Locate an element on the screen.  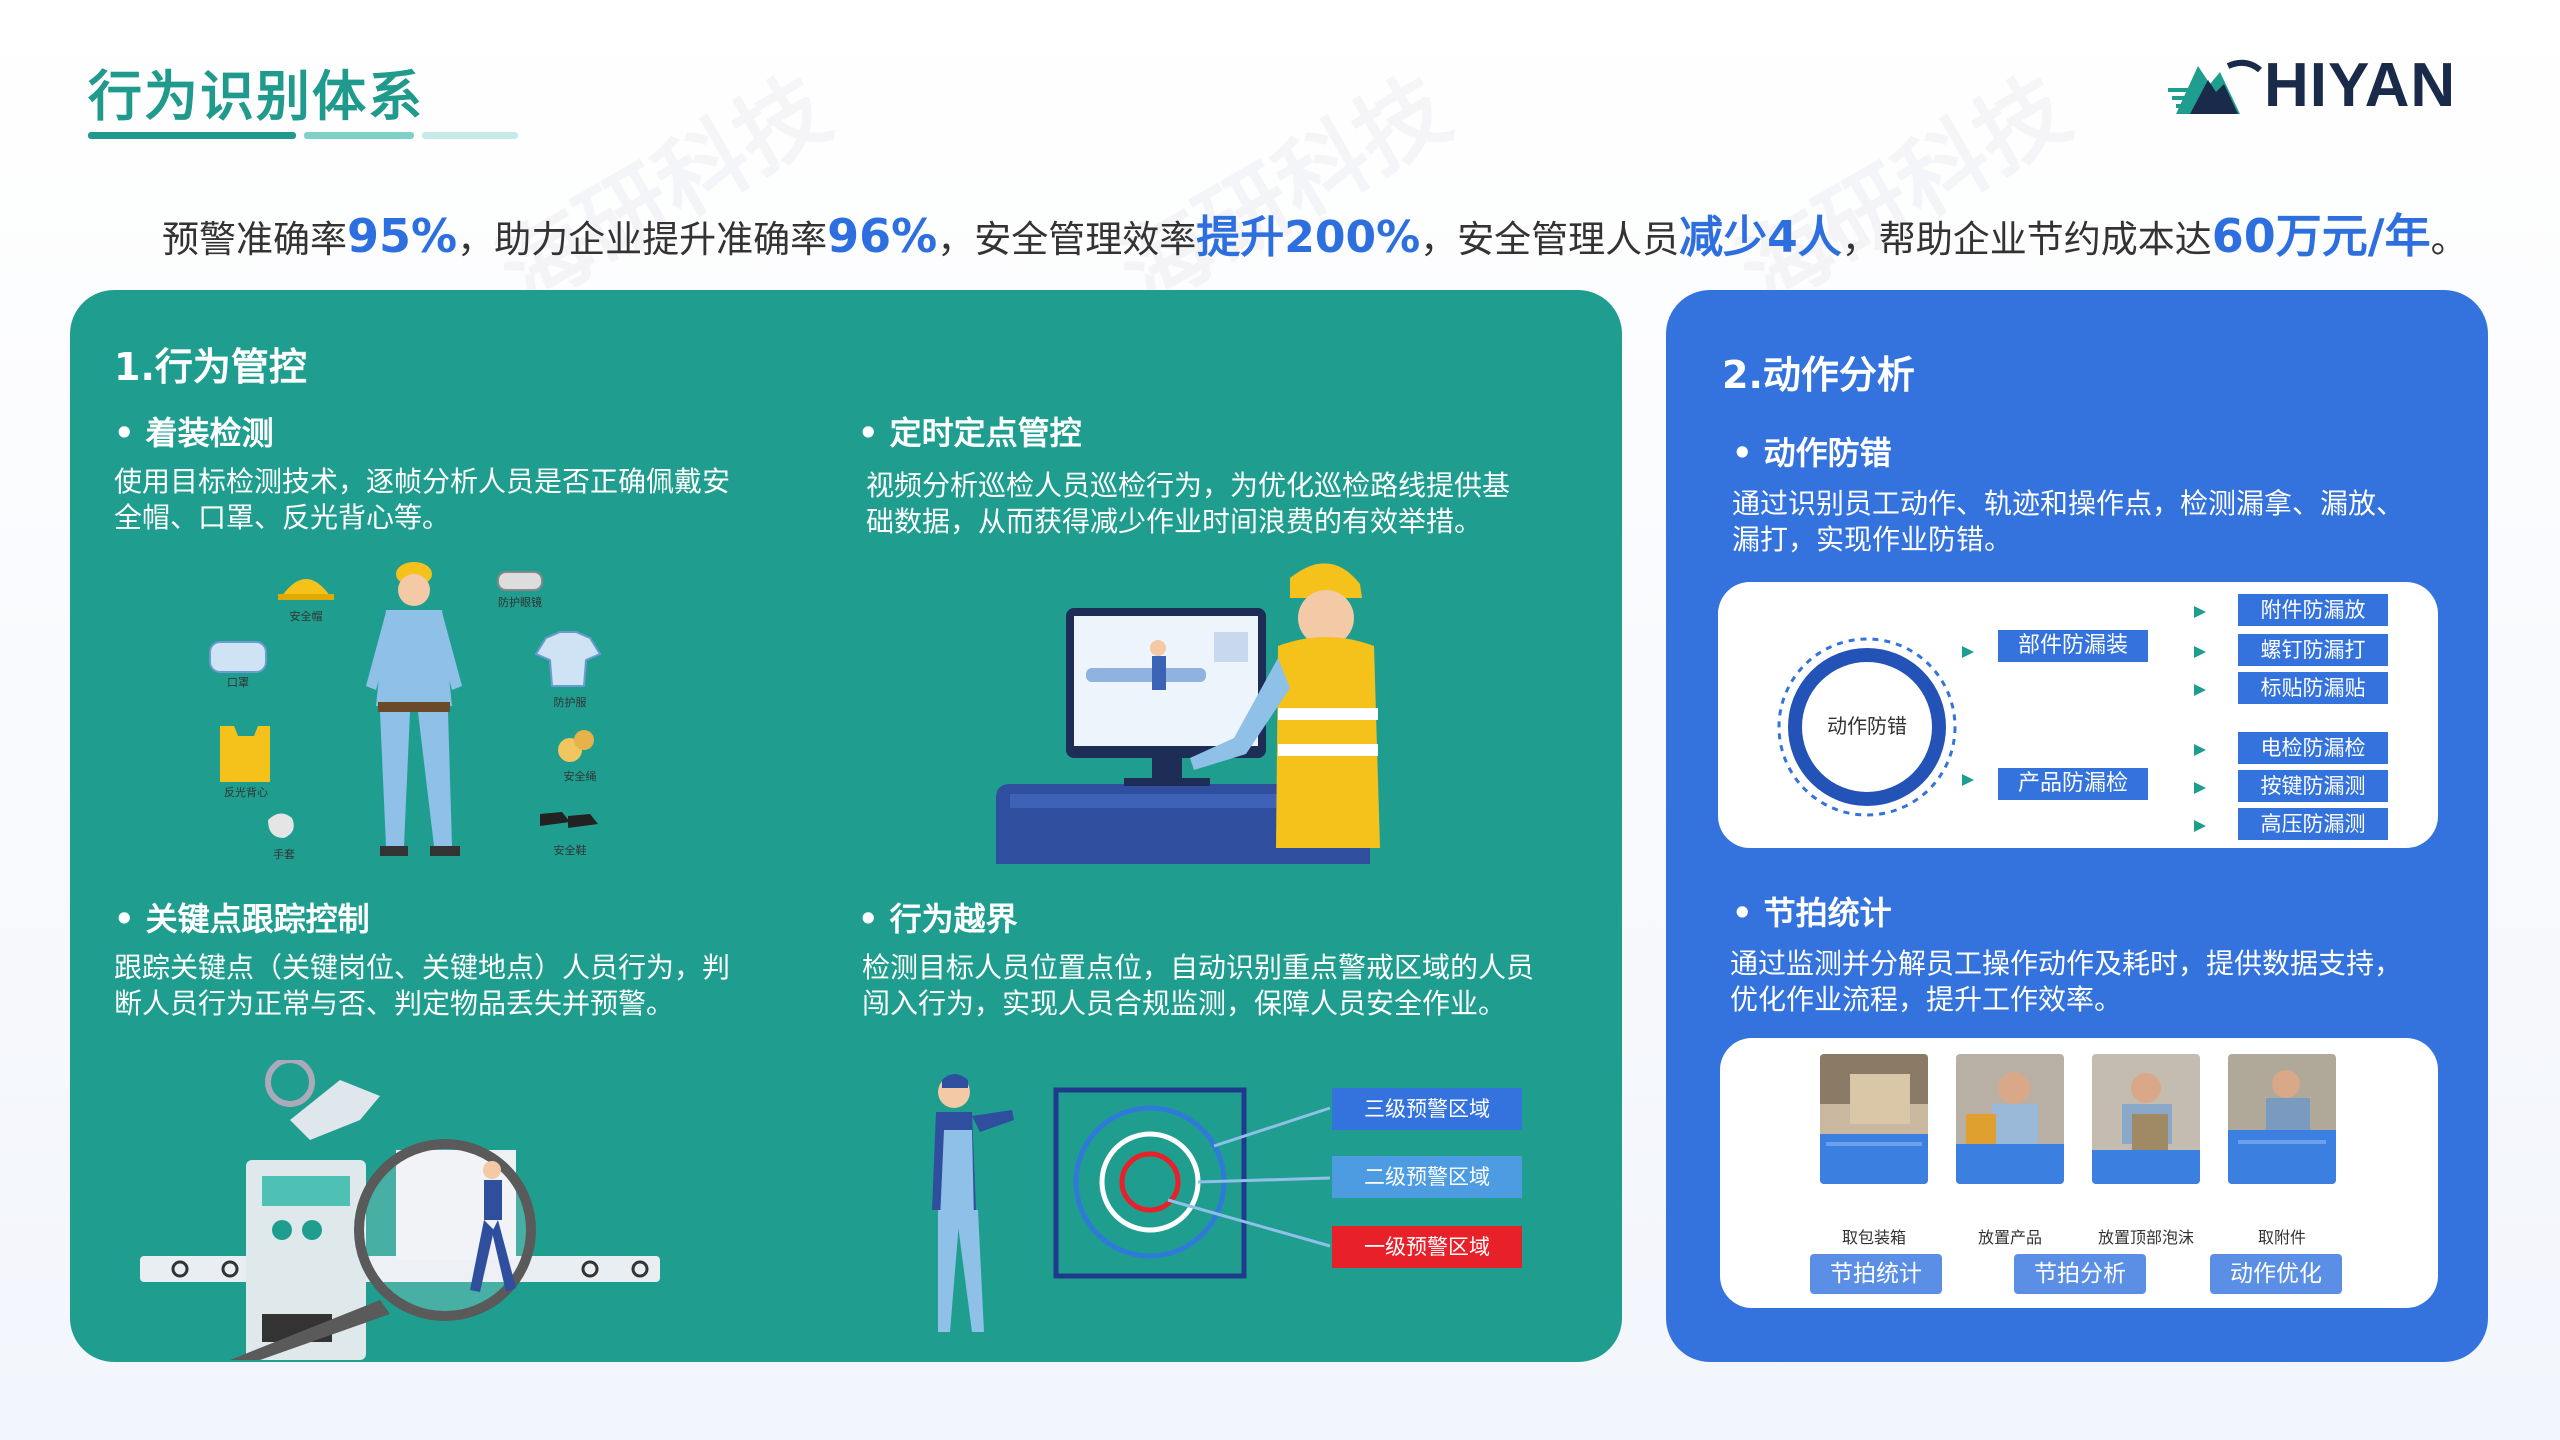
takt-stats-button: 节拍统计 is located at coordinates (1876, 1274).